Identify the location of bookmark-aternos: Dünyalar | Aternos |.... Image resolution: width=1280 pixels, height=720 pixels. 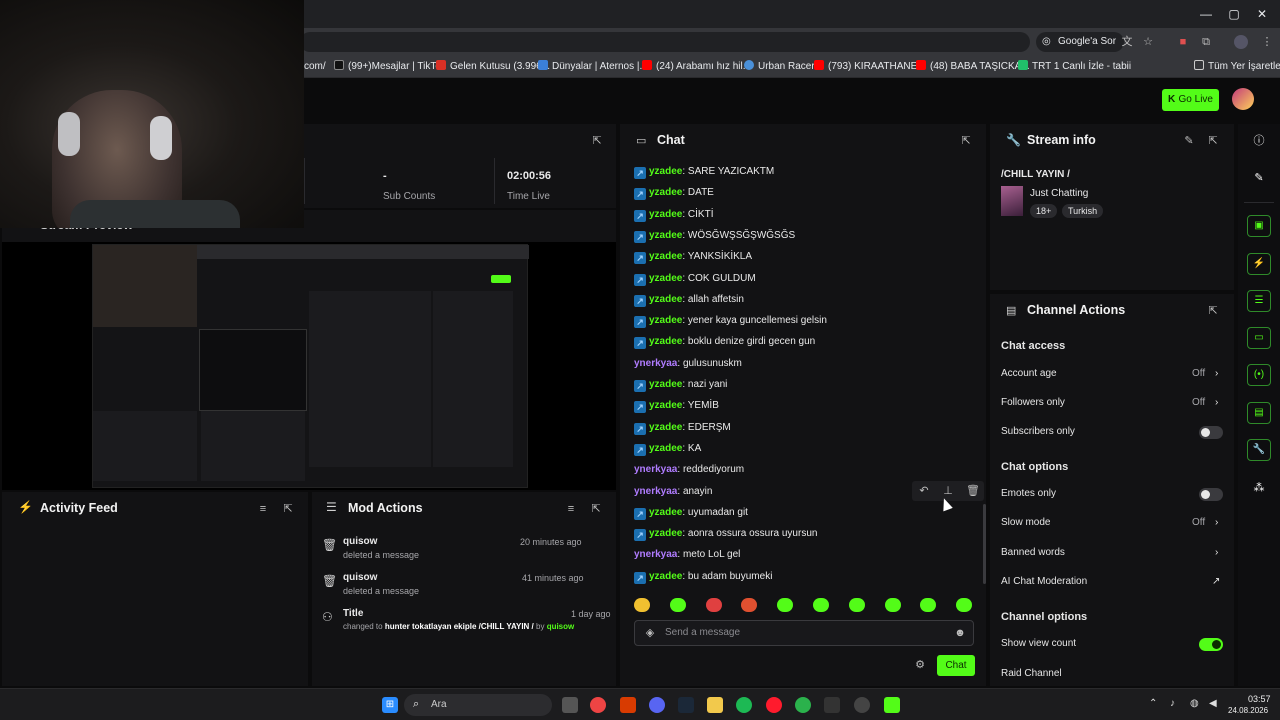
(593, 67).